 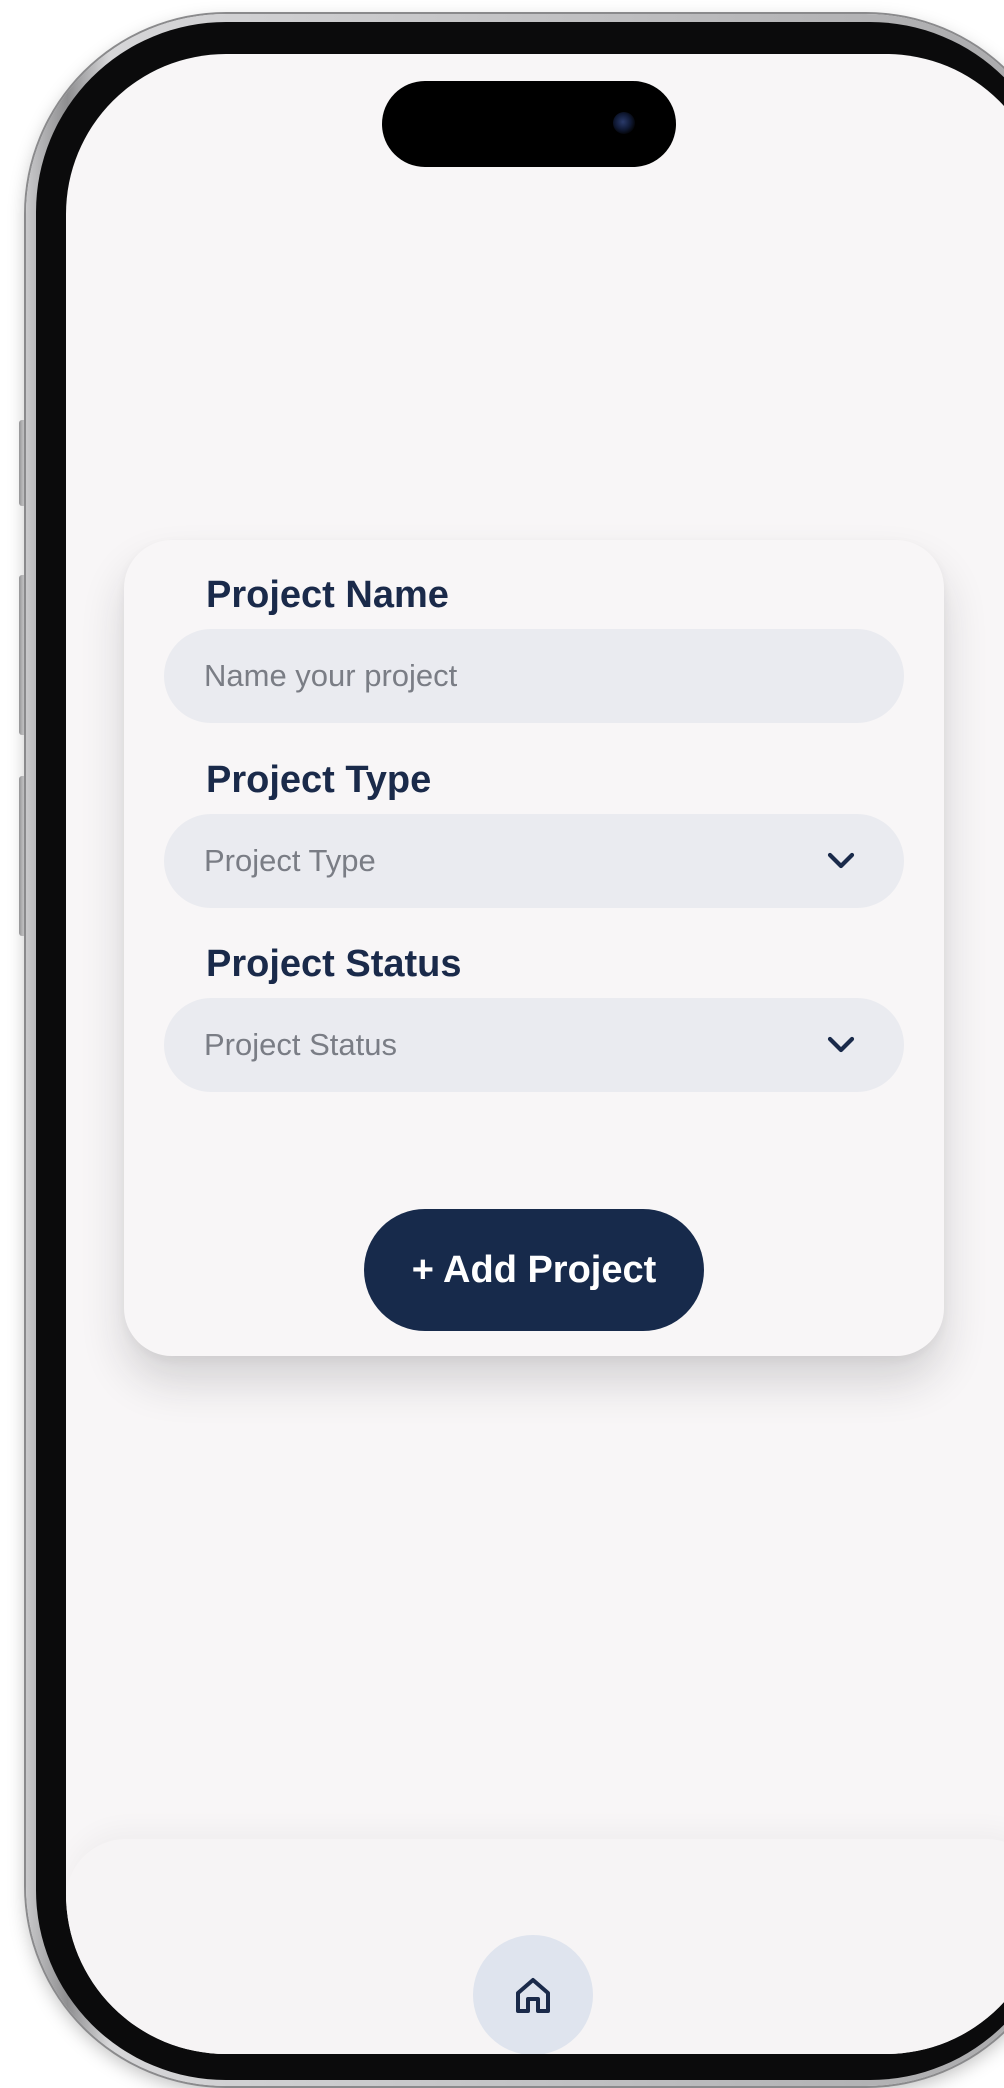 I want to click on bottom-nav, so click(x=535, y=1946).